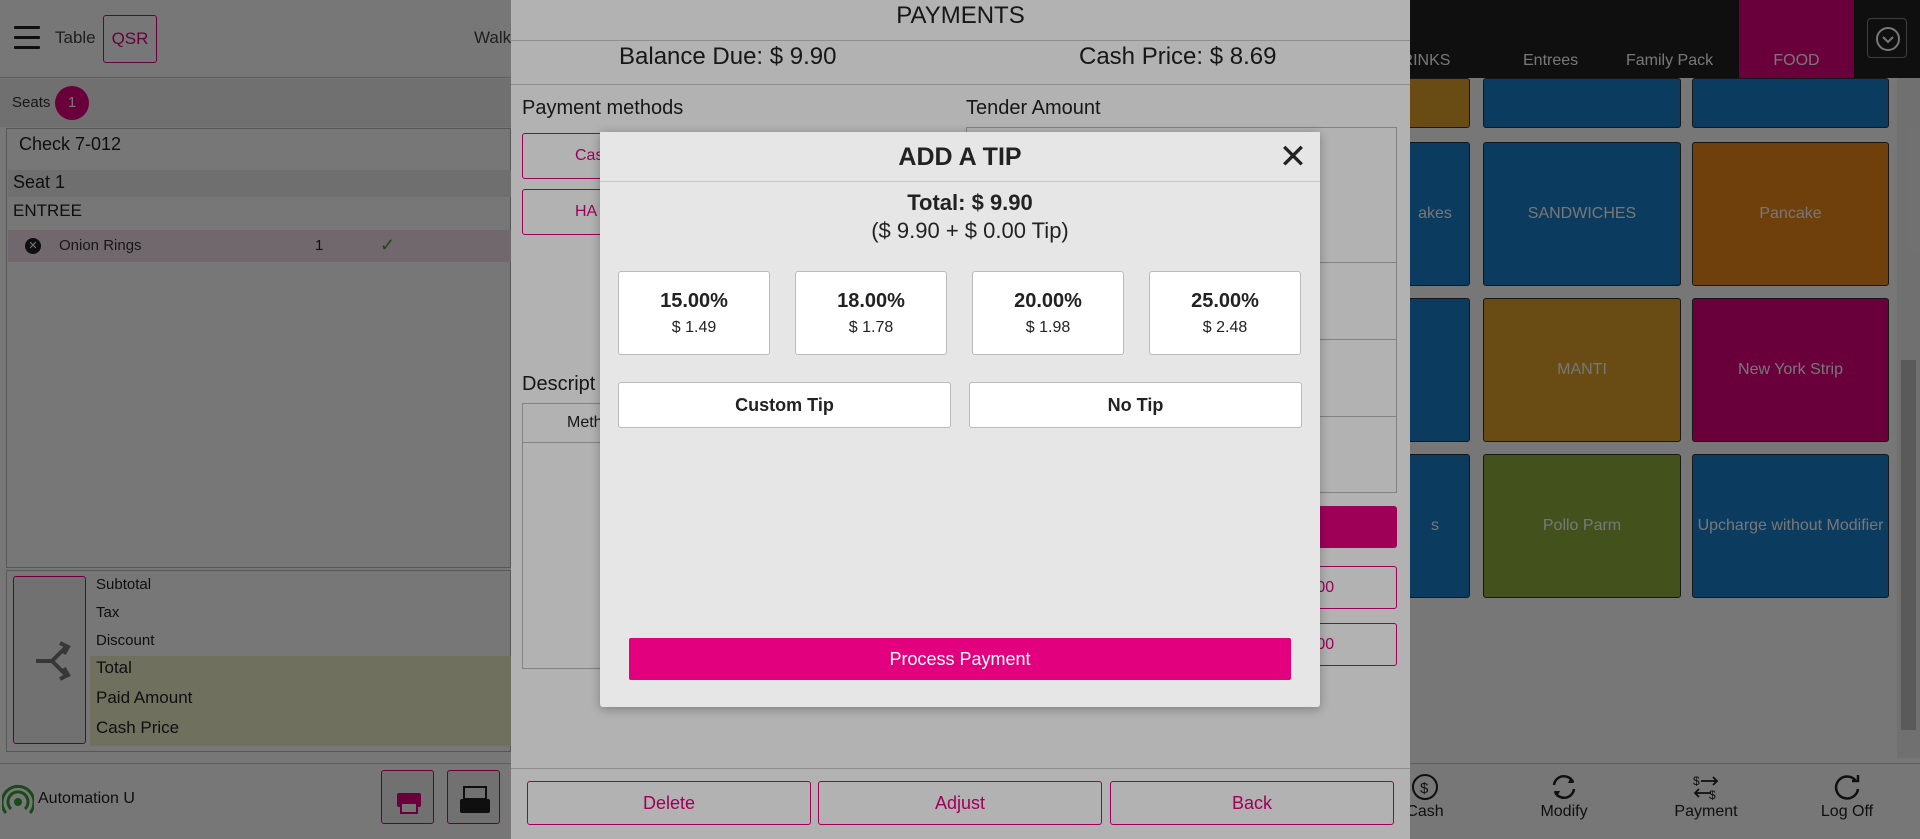 The height and width of the screenshot is (839, 1920). Describe the element at coordinates (970, 202) in the screenshot. I see `tip-total: Total: $ 9.90` at that location.